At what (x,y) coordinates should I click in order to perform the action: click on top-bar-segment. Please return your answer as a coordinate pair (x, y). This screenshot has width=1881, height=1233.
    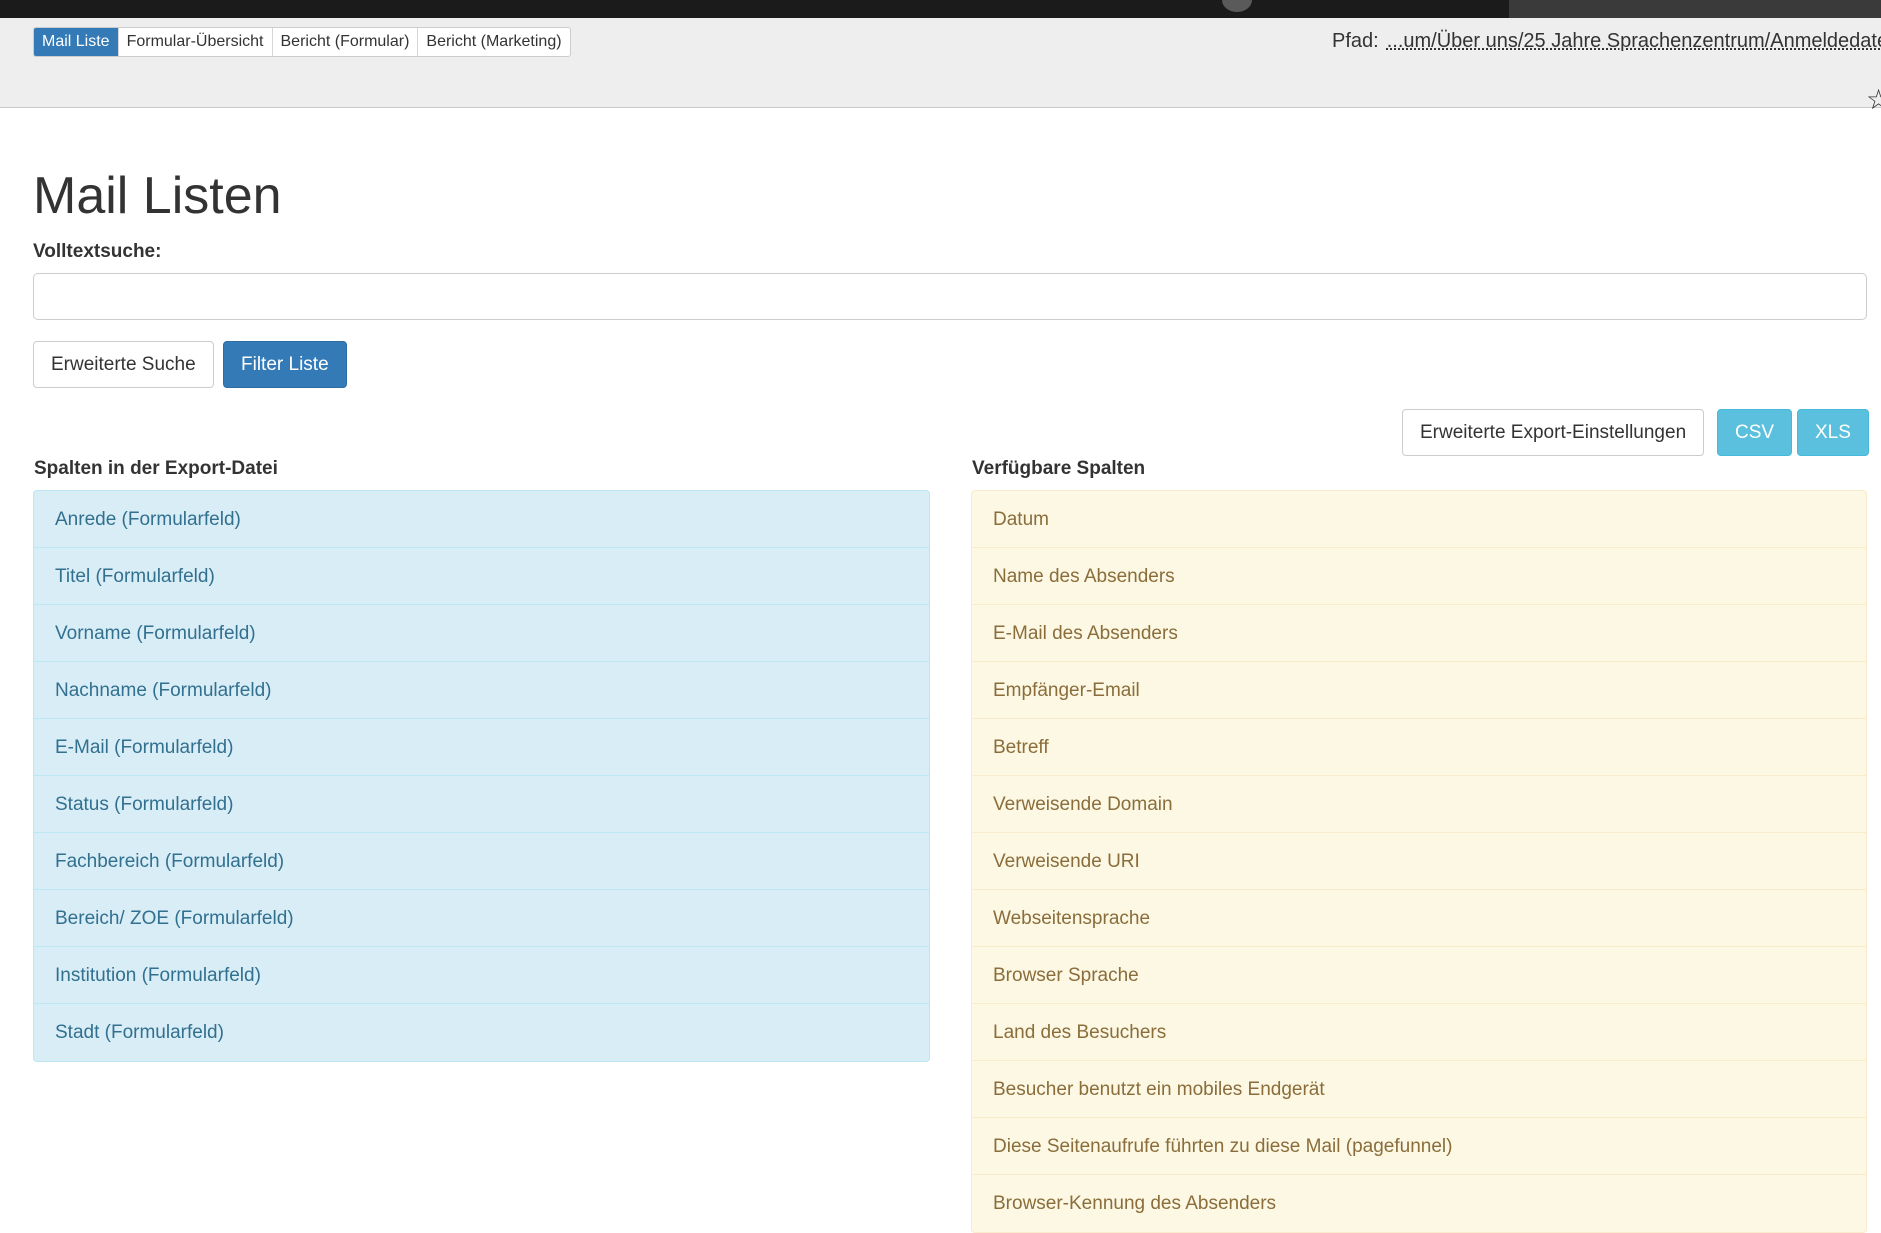
    Looking at the image, I should click on (1695, 9).